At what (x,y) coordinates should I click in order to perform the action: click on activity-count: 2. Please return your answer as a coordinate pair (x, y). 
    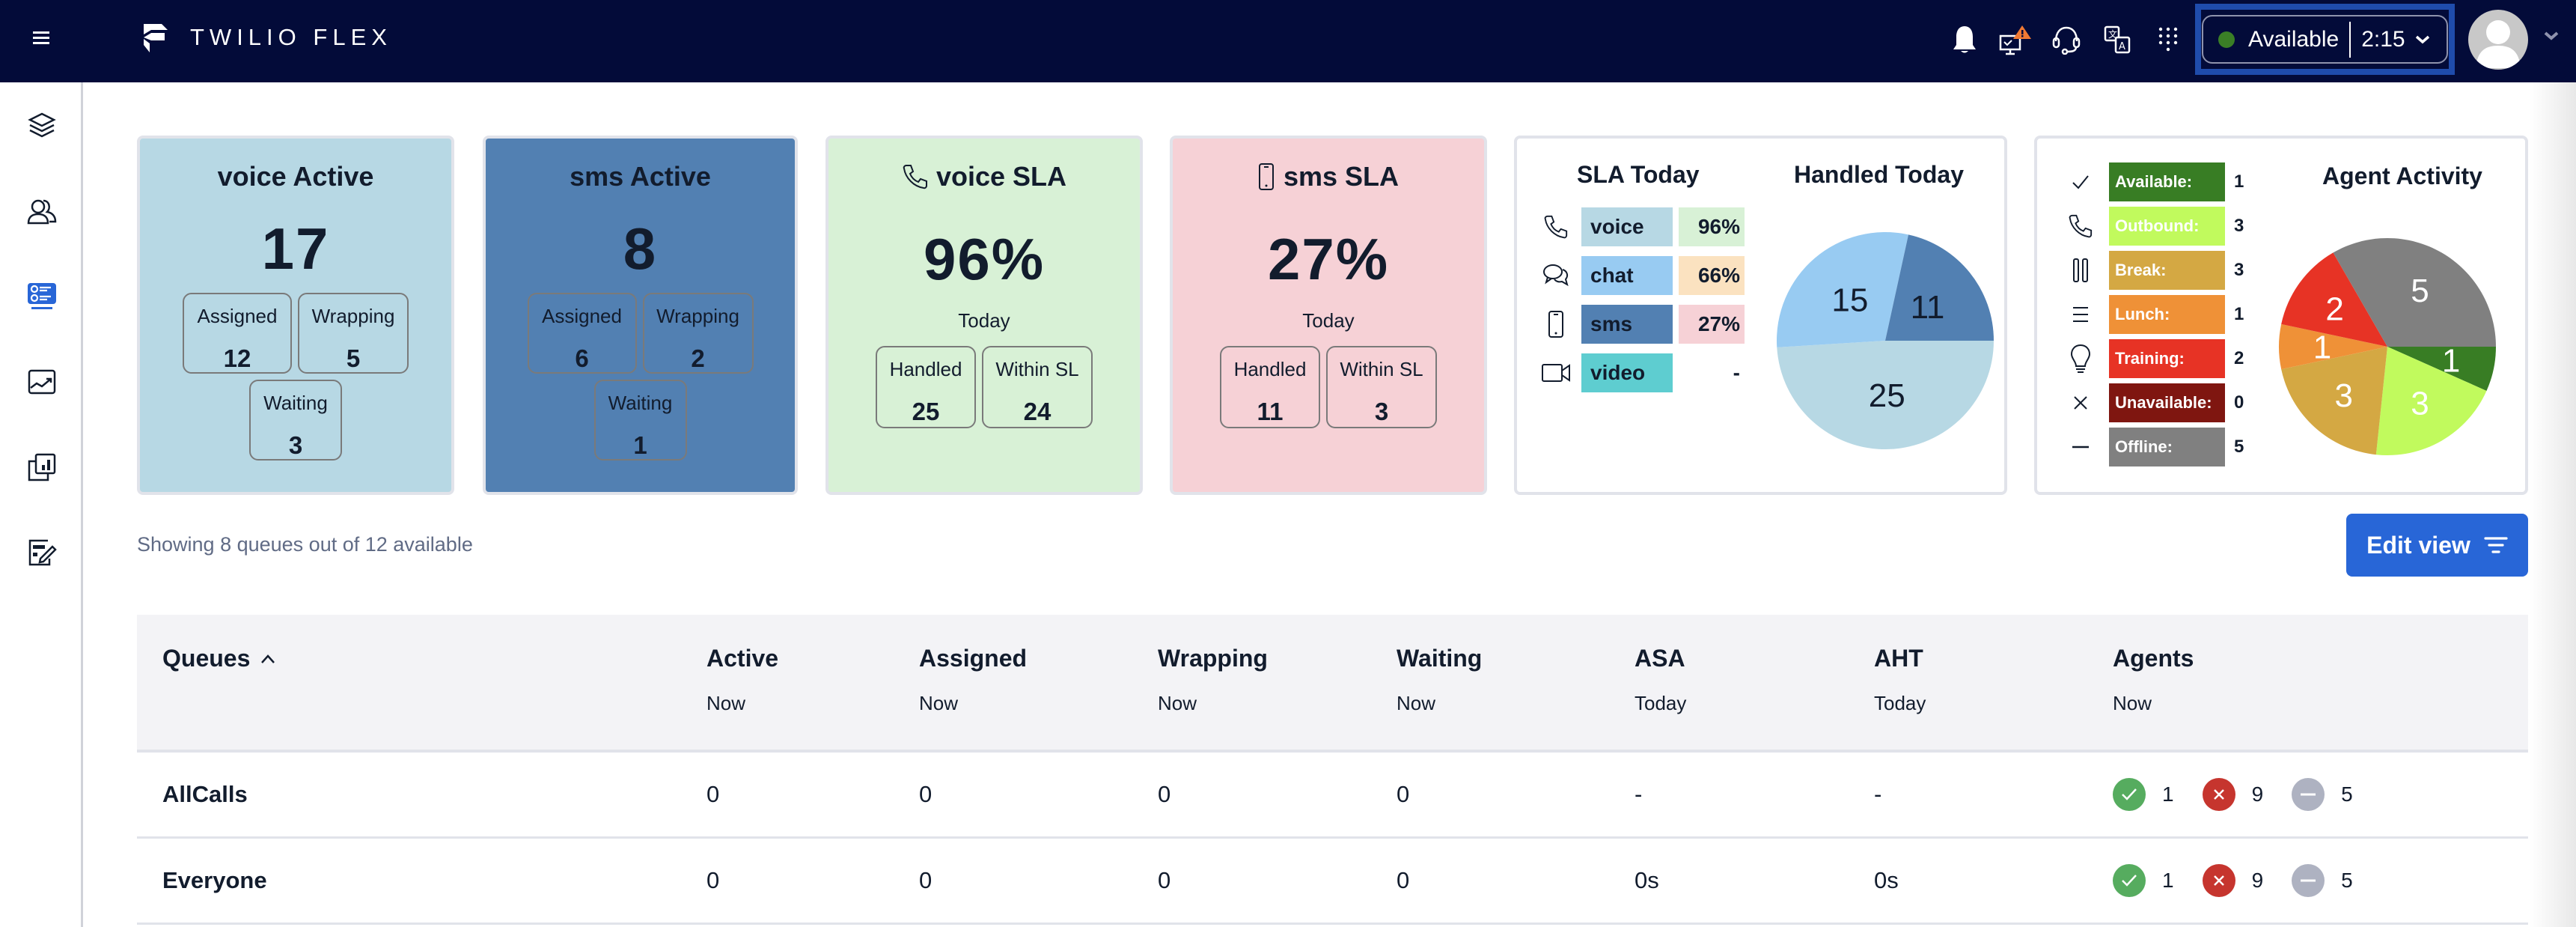
    Looking at the image, I should click on (2239, 358).